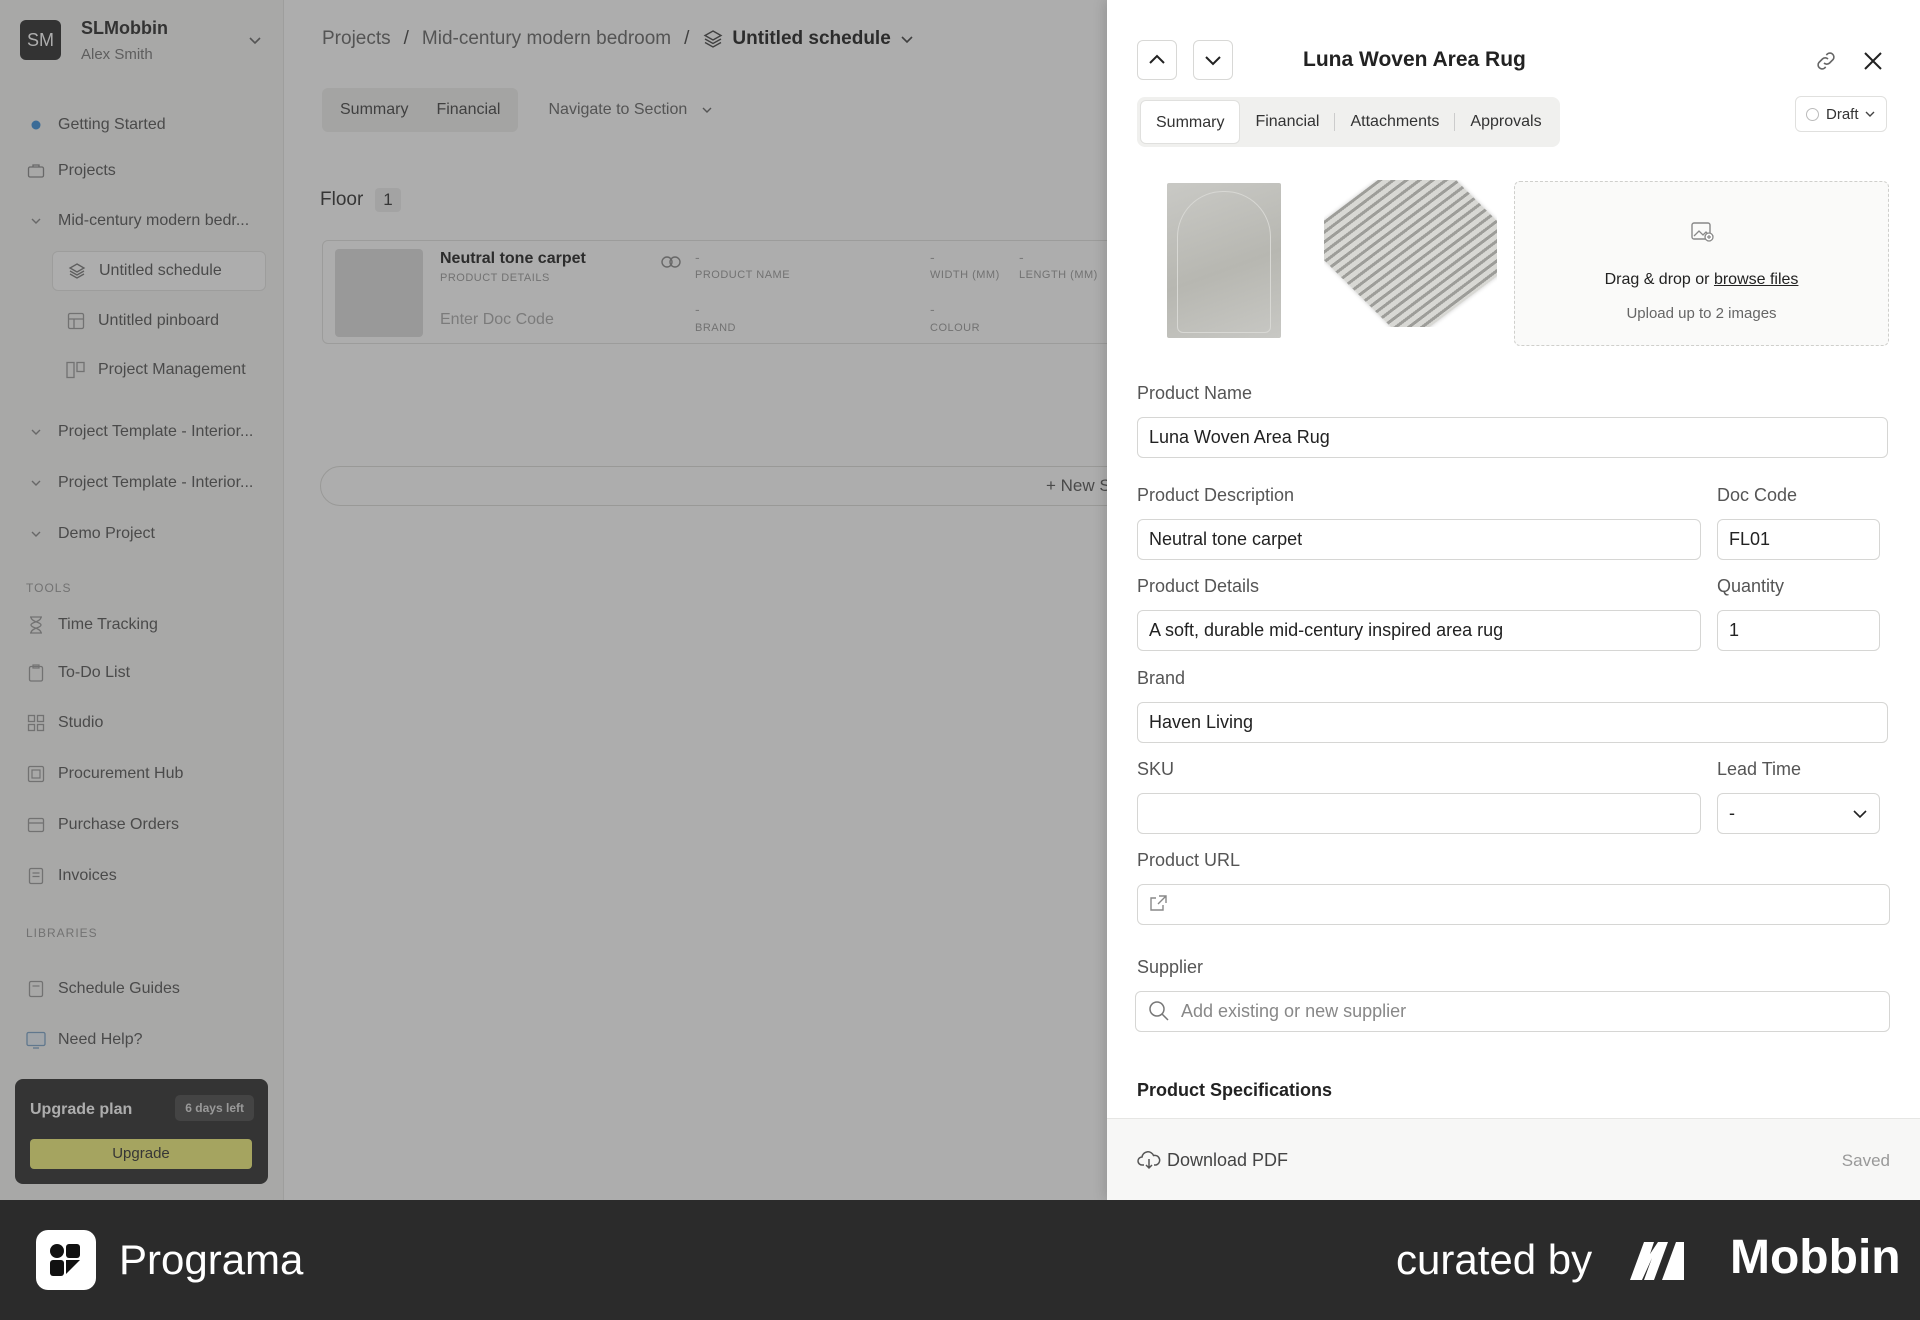 The width and height of the screenshot is (1920, 1320). What do you see at coordinates (1235, 1090) in the screenshot?
I see `product-specifications-heading: Product Specifications` at bounding box center [1235, 1090].